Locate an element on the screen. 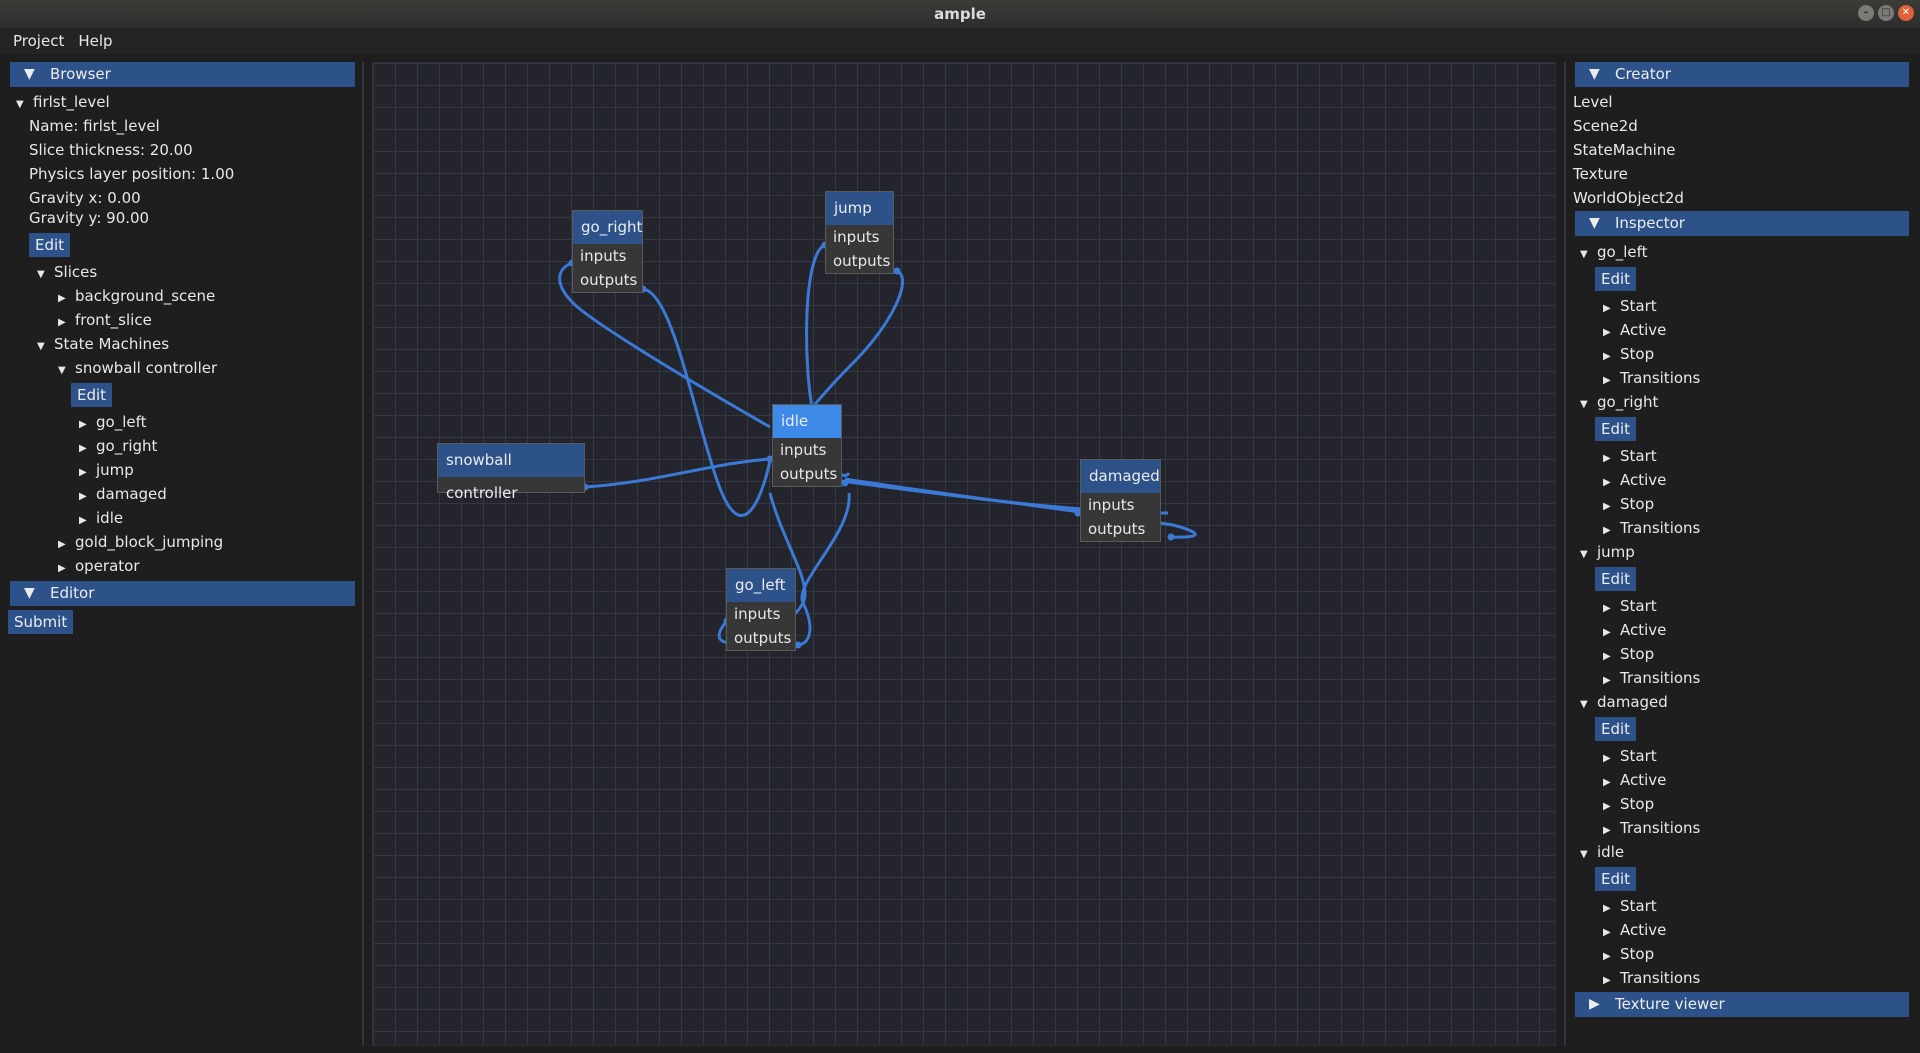 The height and width of the screenshot is (1053, 1920). state-node-idle: idle inputs outputs is located at coordinates (807, 445).